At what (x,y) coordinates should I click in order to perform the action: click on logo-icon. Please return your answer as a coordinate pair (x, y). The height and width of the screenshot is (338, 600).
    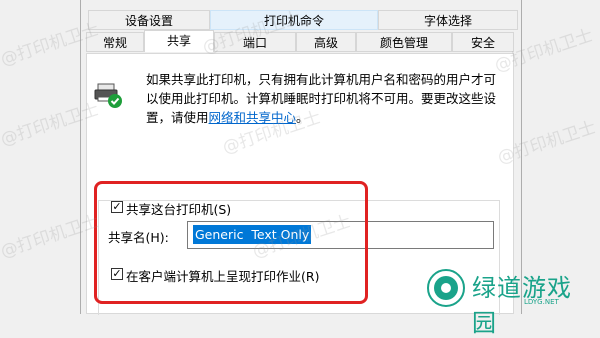
    Looking at the image, I should click on (446, 288).